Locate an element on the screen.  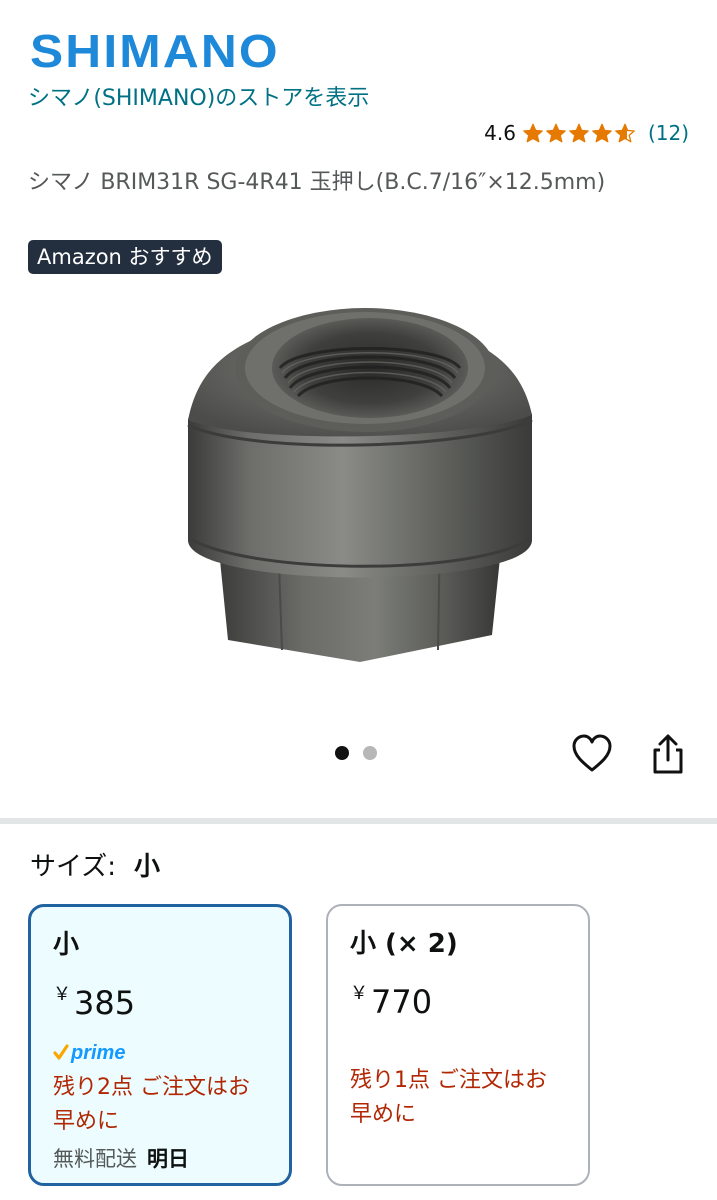
star-half-icon is located at coordinates (625, 133).